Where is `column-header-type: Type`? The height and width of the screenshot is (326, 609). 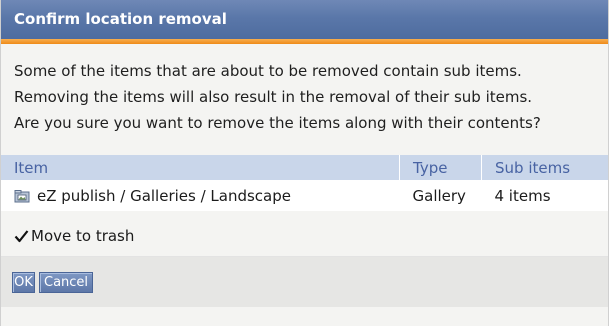
column-header-type: Type is located at coordinates (440, 167).